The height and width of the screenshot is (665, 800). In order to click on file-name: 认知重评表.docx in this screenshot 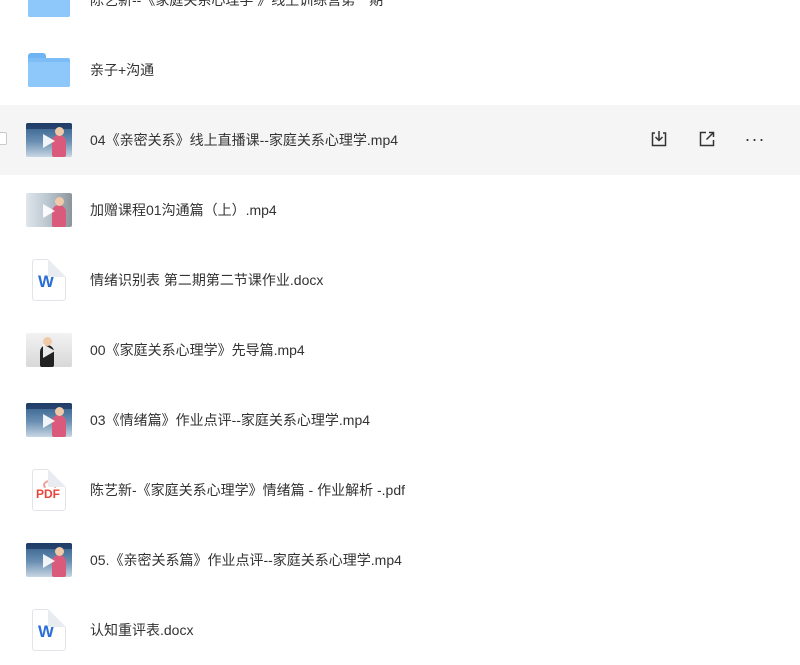, I will do `click(141, 630)`.